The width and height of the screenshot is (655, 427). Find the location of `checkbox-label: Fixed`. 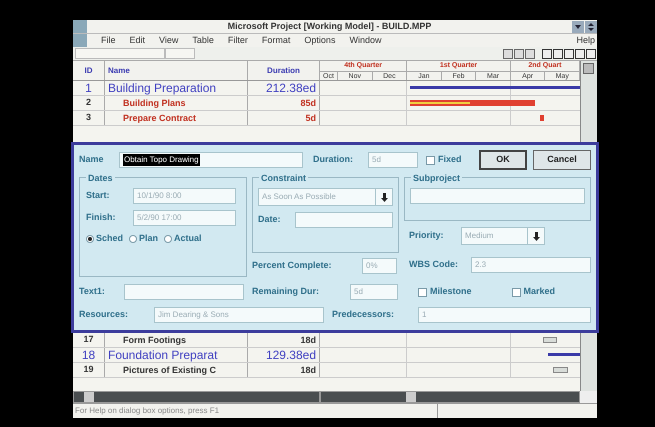

checkbox-label: Fixed is located at coordinates (450, 159).